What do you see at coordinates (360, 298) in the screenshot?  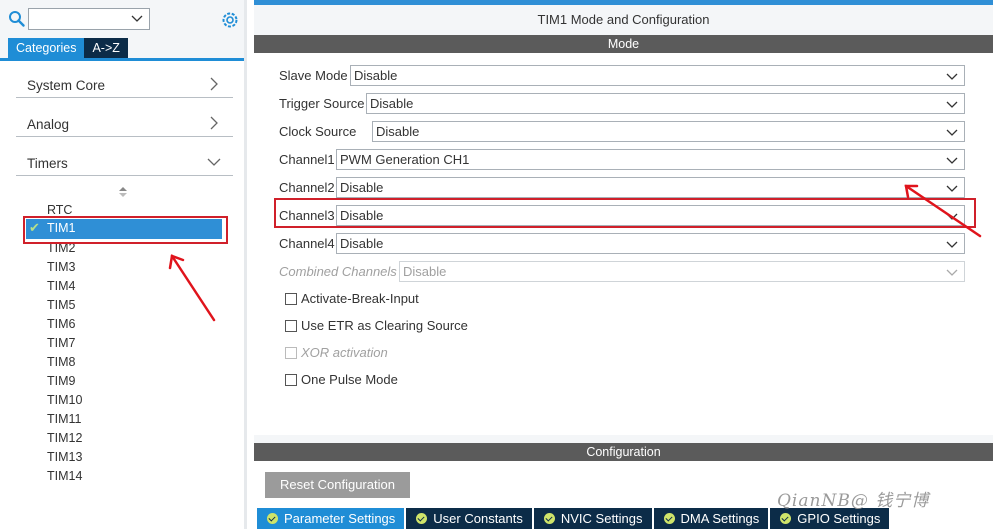 I see `activate-break-input-label: Activate-Break-Input` at bounding box center [360, 298].